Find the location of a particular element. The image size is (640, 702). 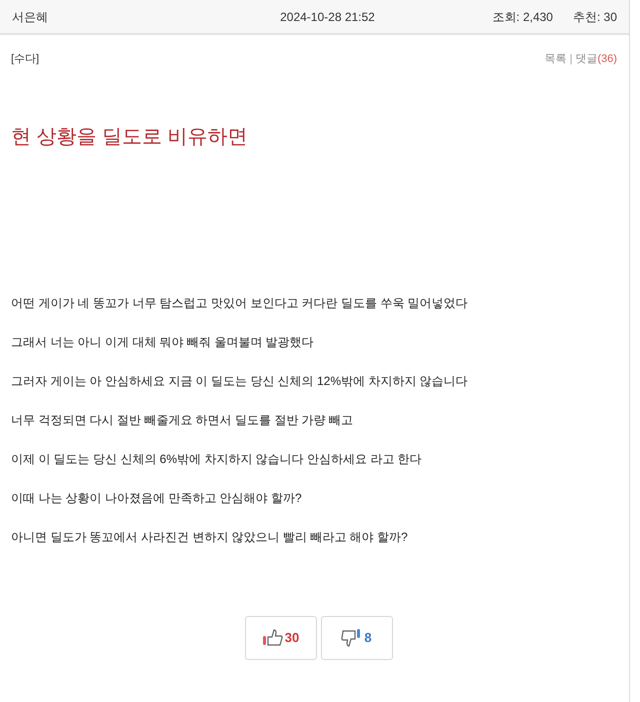

paragraph: 이때 나는 상황이 나아졌음에 만족하고 안심해야 할까? is located at coordinates (157, 498).